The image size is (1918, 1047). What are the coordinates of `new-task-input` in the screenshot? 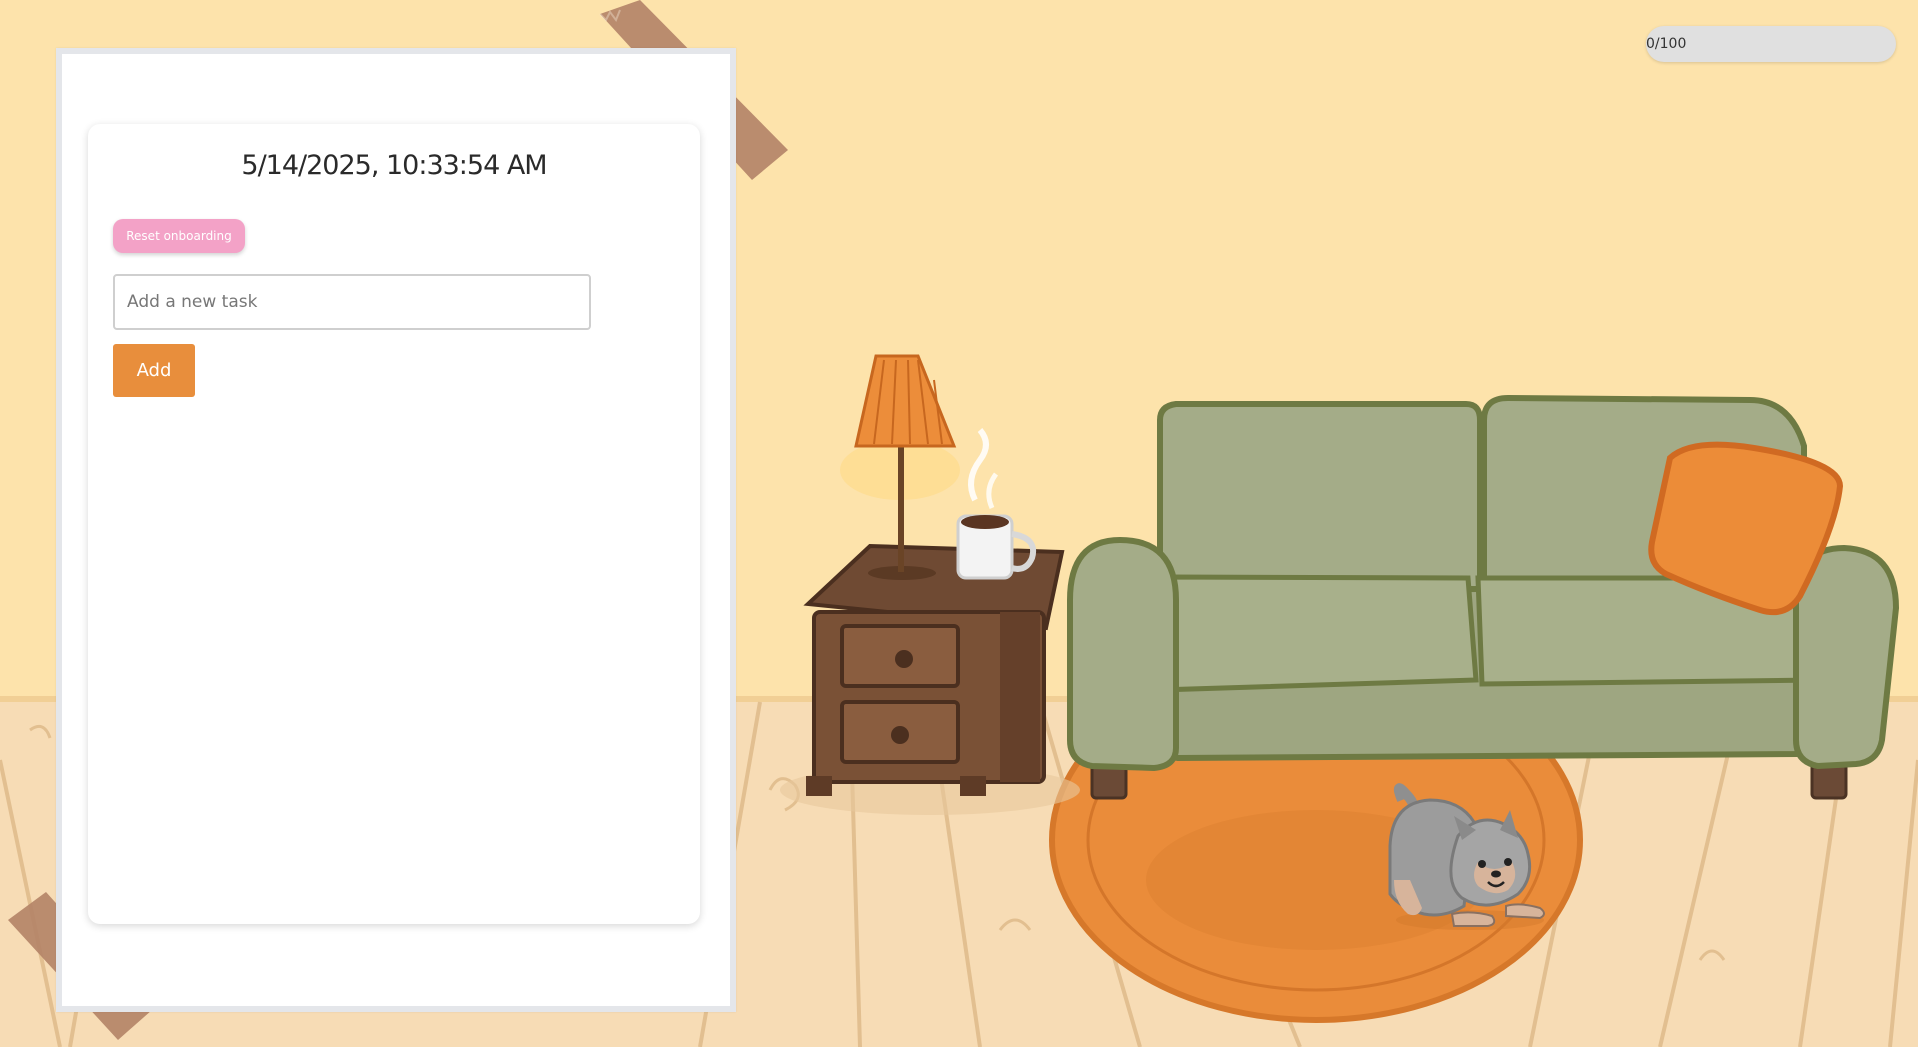 It's located at (352, 302).